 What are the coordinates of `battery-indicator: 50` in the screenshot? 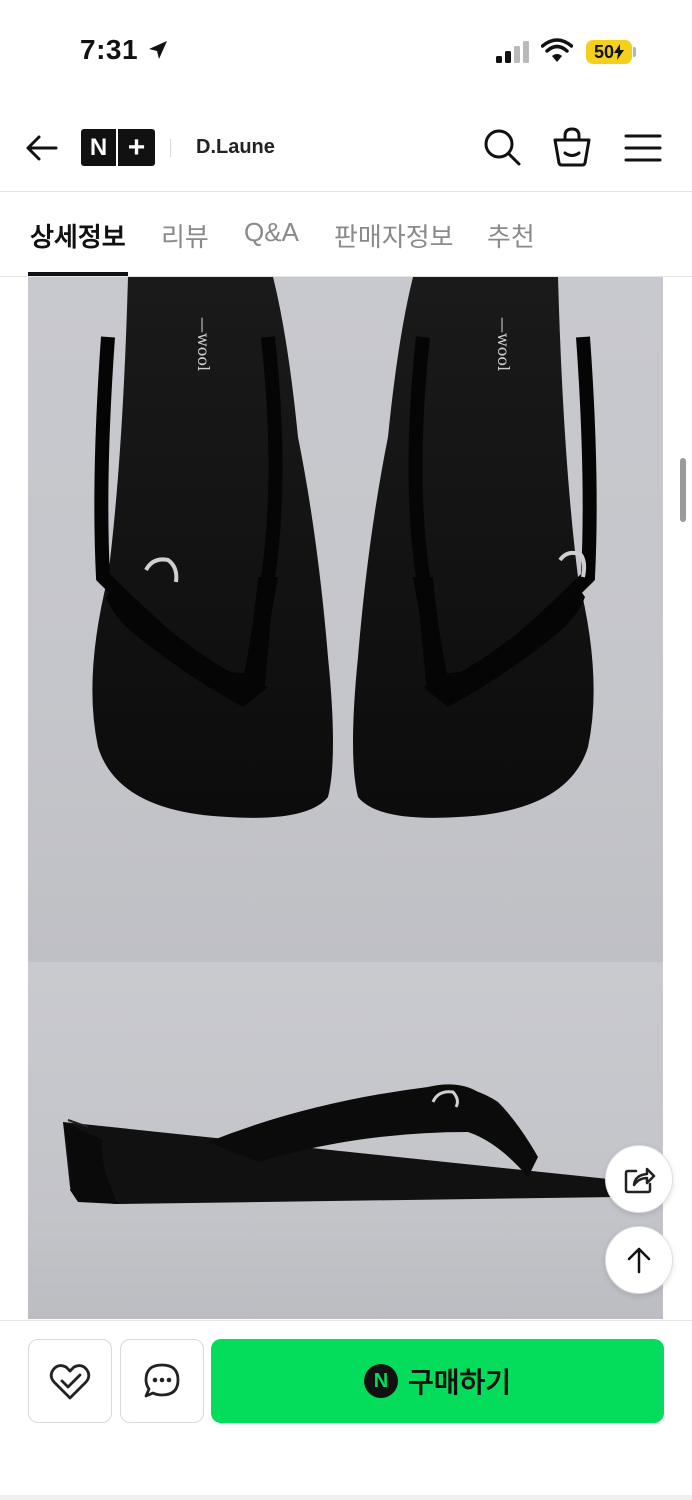 It's located at (609, 52).